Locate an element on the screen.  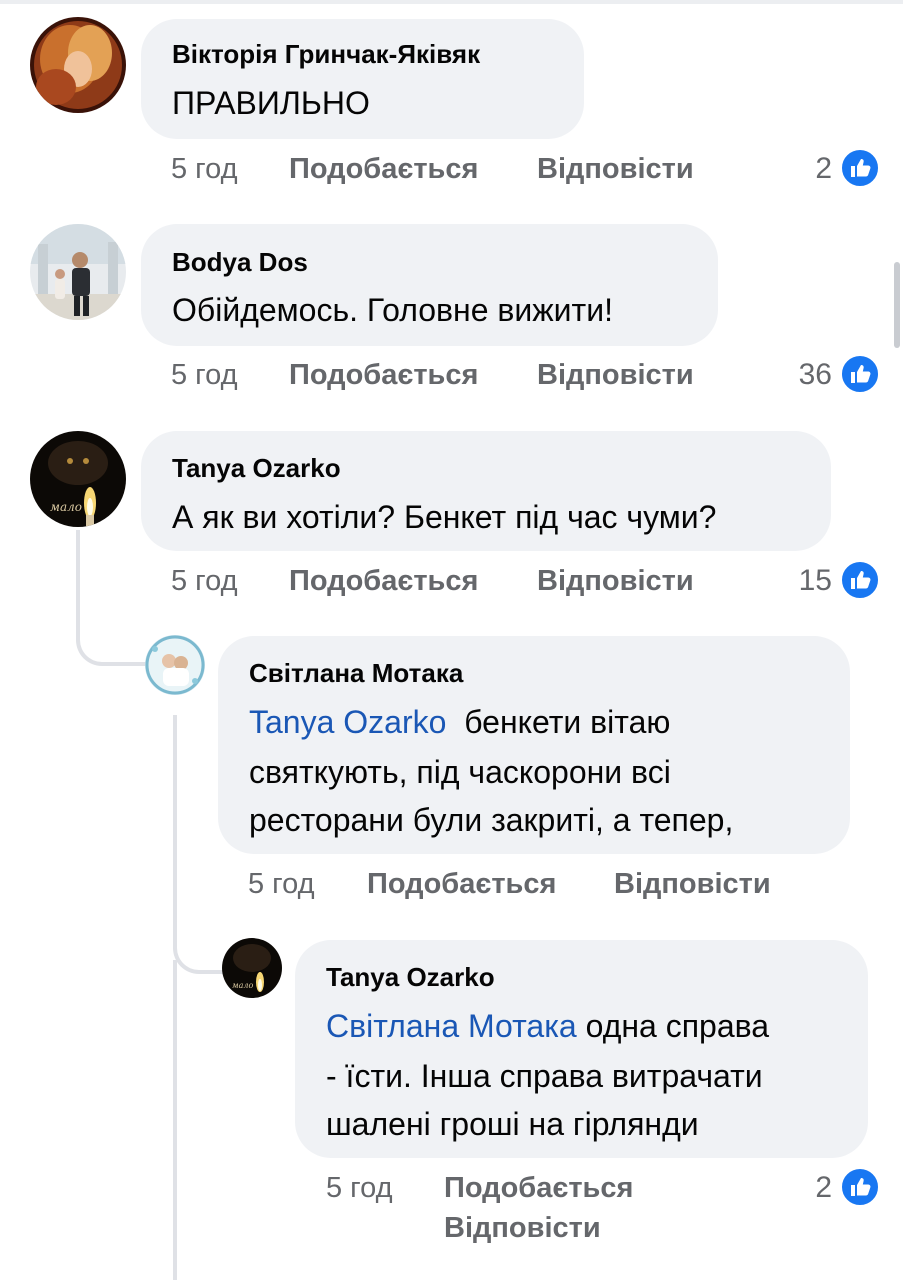
comment-text-line: одна справа is located at coordinates (677, 1026).